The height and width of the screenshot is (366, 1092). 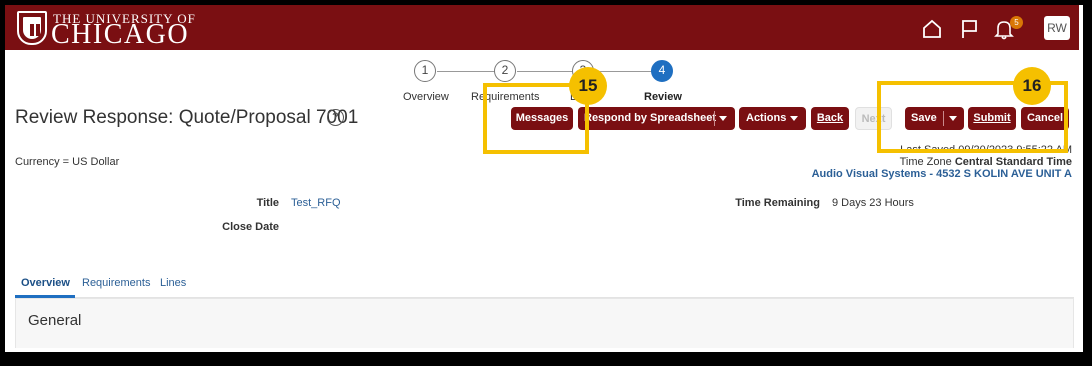 I want to click on timezone-label: Time Zone, so click(x=925, y=162).